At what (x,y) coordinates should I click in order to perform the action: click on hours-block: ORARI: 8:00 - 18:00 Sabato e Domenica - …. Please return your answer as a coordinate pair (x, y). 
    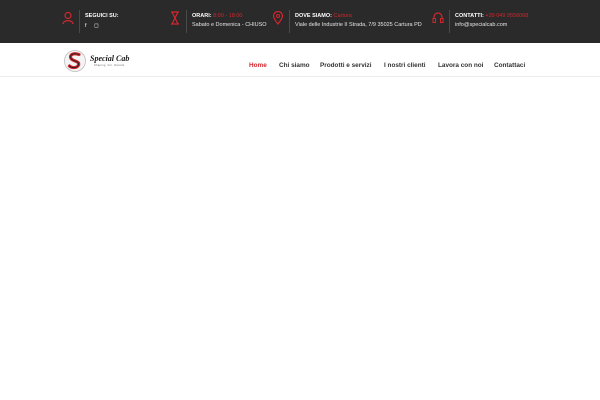
    Looking at the image, I should click on (219, 22).